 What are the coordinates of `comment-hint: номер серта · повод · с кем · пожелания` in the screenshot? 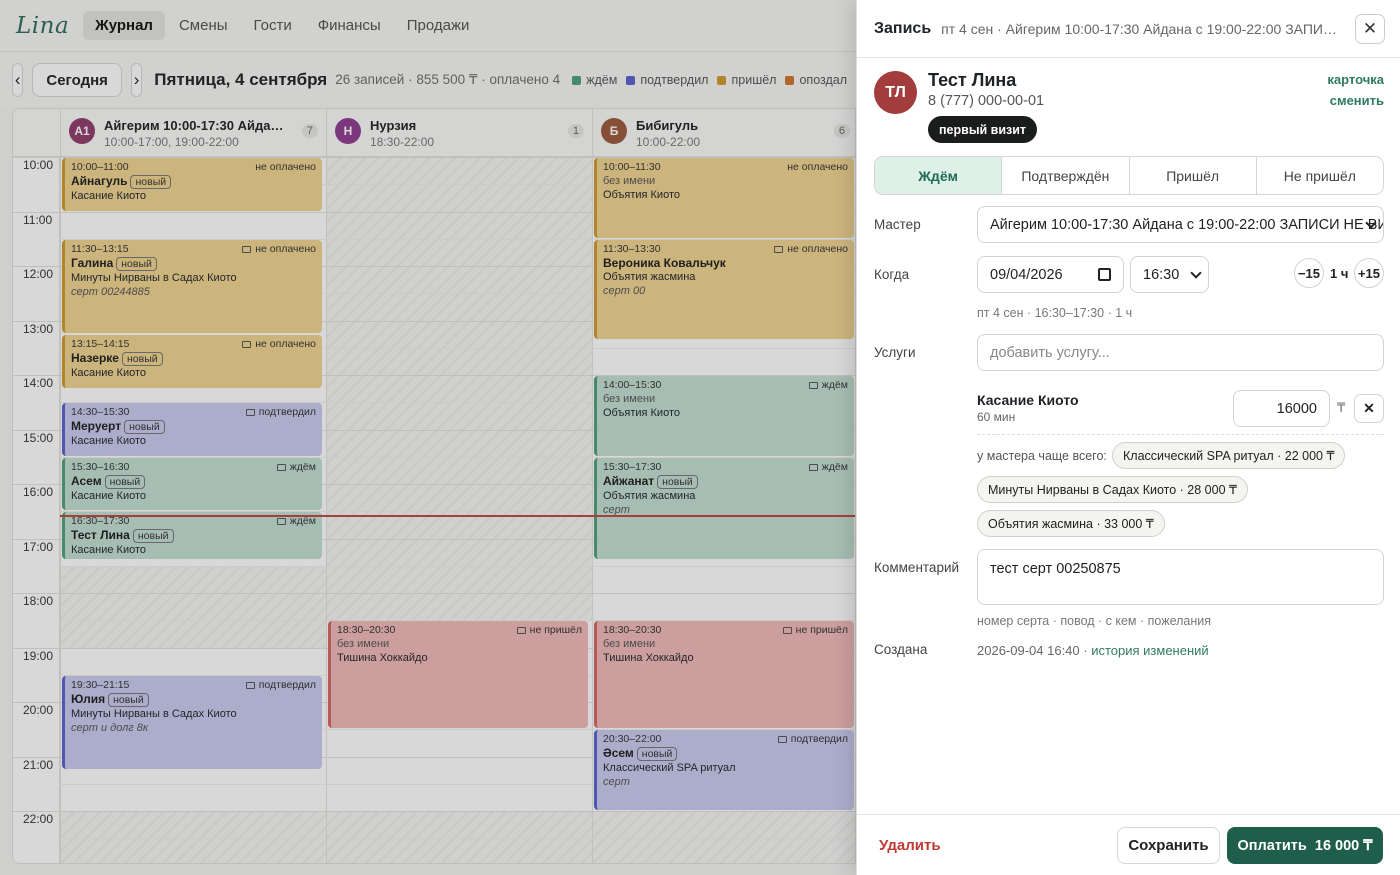 It's located at (1094, 621).